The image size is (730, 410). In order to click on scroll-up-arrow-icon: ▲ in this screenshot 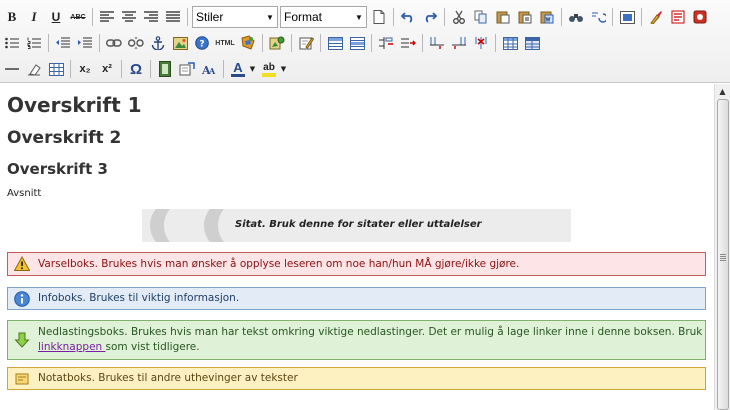, I will do `click(722, 91)`.